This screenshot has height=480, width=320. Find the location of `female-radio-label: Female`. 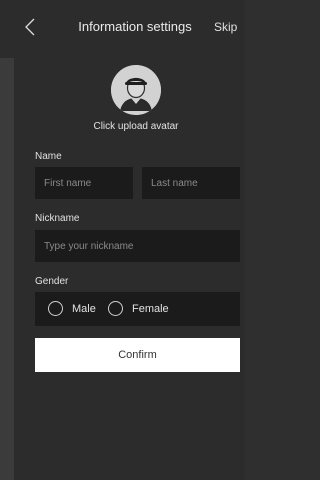

female-radio-label: Female is located at coordinates (150, 309).